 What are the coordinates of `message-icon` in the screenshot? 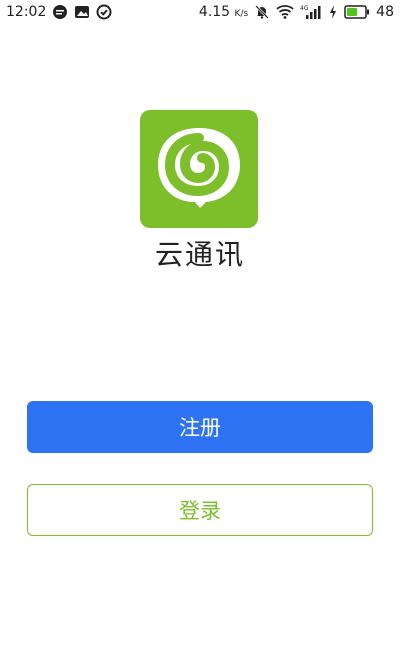 It's located at (60, 12).